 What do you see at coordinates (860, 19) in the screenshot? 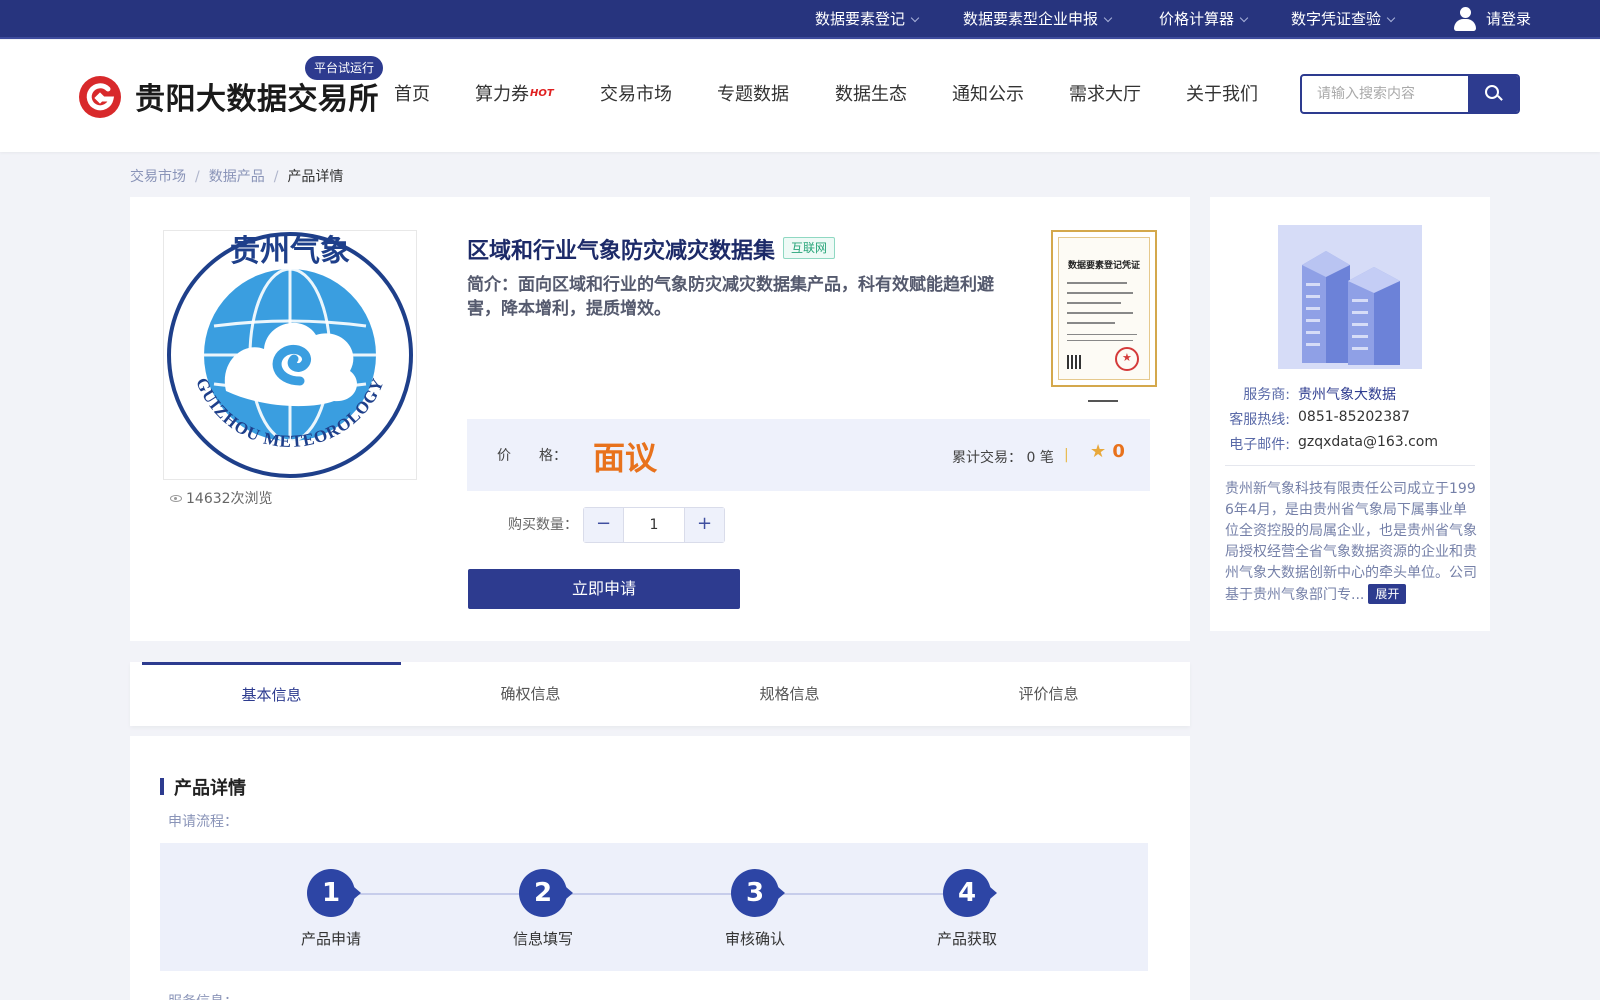
I see `topbar-item-label: 数据要素登记` at bounding box center [860, 19].